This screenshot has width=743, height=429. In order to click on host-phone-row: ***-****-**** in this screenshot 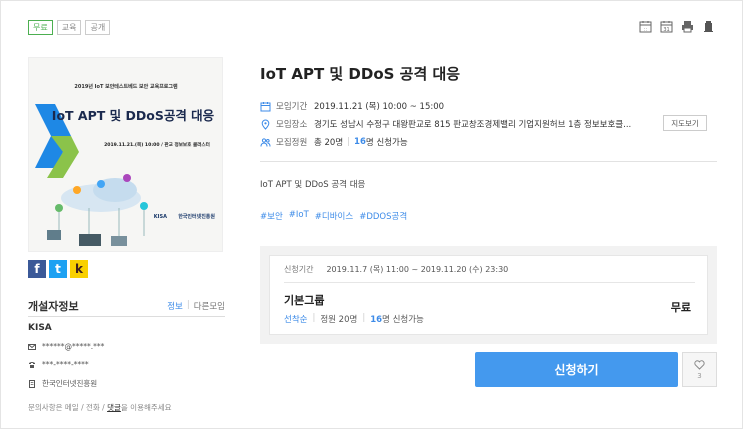, I will do `click(58, 364)`.